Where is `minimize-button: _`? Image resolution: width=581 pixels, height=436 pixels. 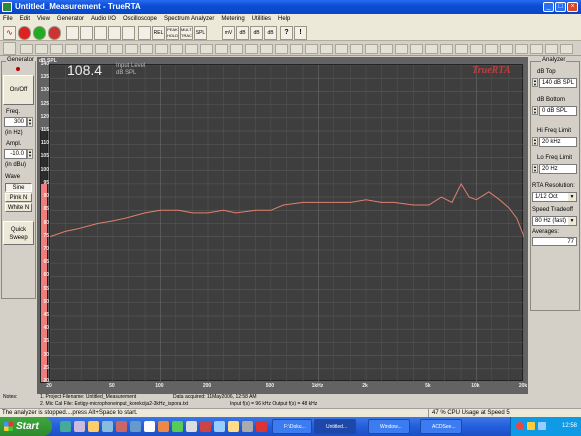 minimize-button: _ is located at coordinates (548, 7).